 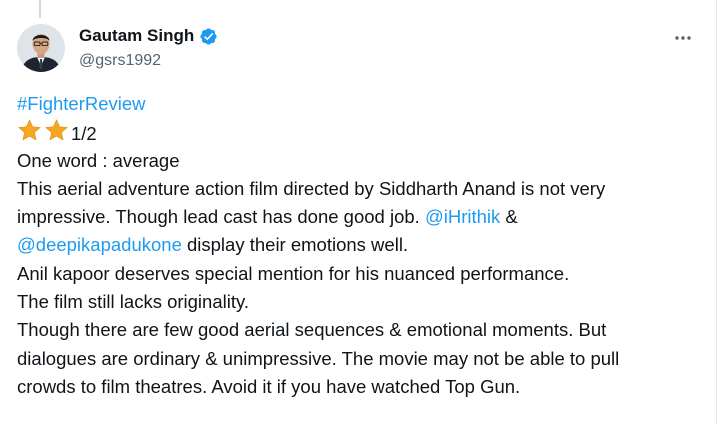 I want to click on tweet-text-segment: &, so click(x=509, y=217).